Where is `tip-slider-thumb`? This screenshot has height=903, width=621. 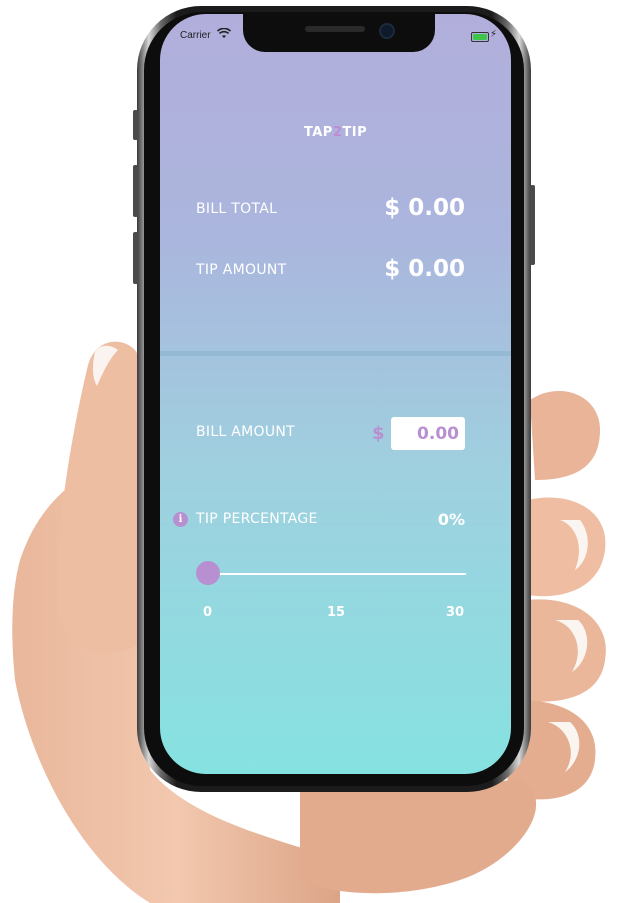
tip-slider-thumb is located at coordinates (208, 573).